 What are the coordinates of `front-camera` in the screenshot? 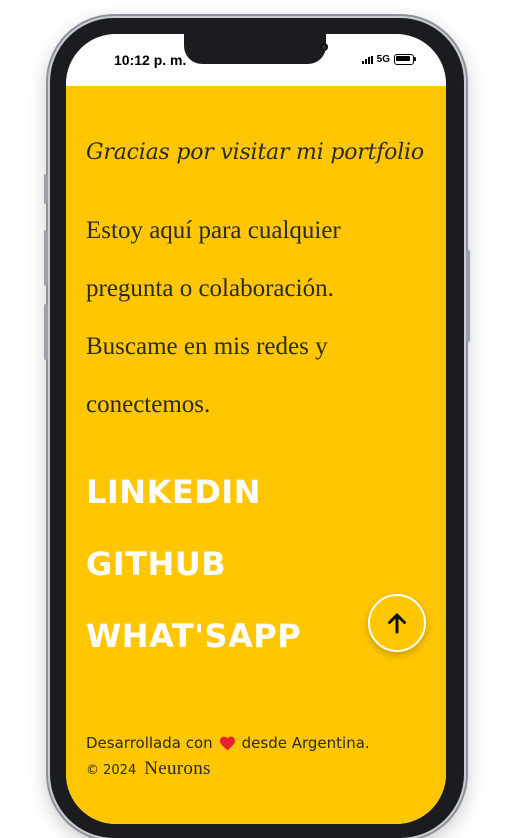 It's located at (324, 47).